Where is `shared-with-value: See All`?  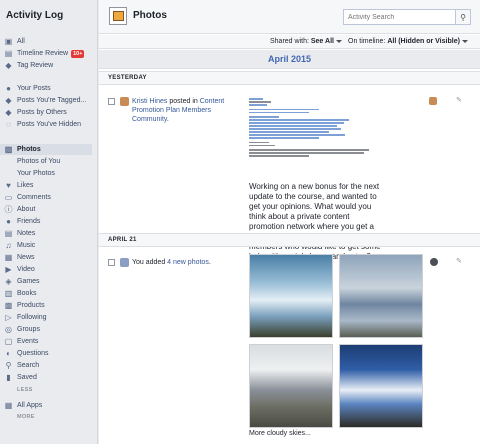
shared-with-value: See All is located at coordinates (322, 41).